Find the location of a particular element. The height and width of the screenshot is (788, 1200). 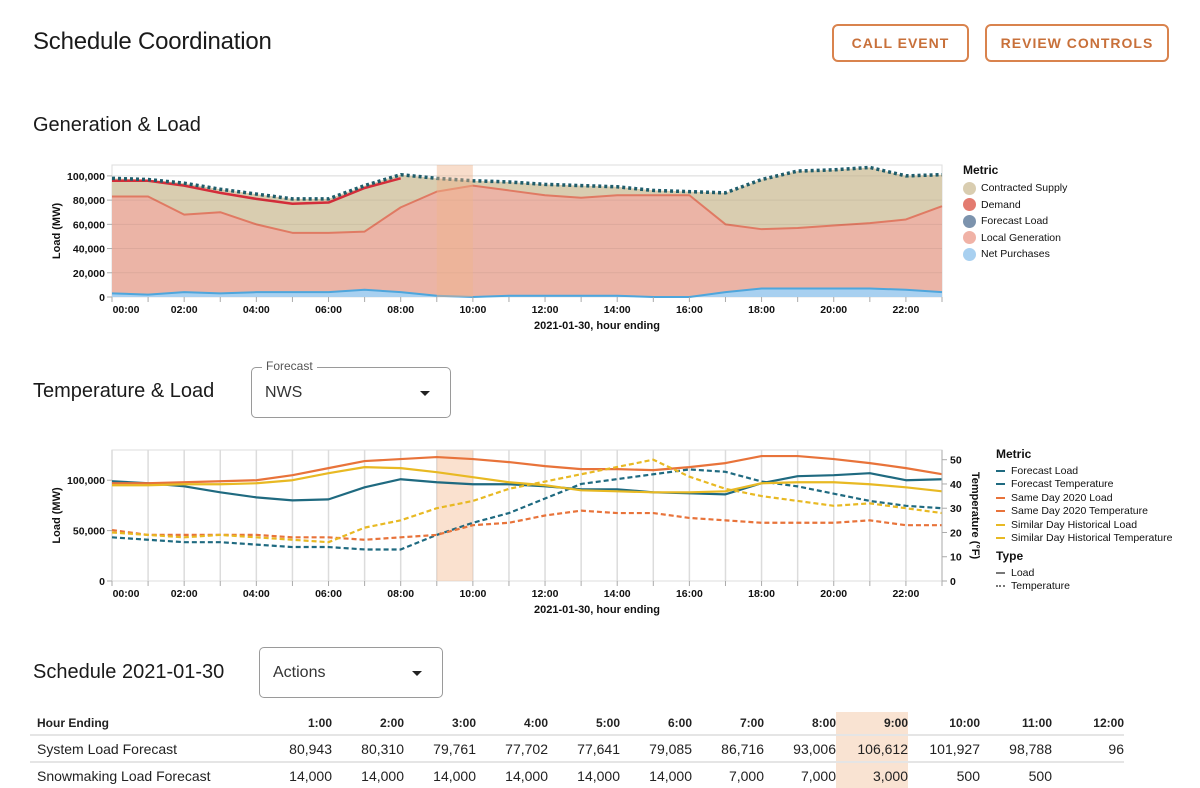

table-cell: 77,641 is located at coordinates (584, 748).